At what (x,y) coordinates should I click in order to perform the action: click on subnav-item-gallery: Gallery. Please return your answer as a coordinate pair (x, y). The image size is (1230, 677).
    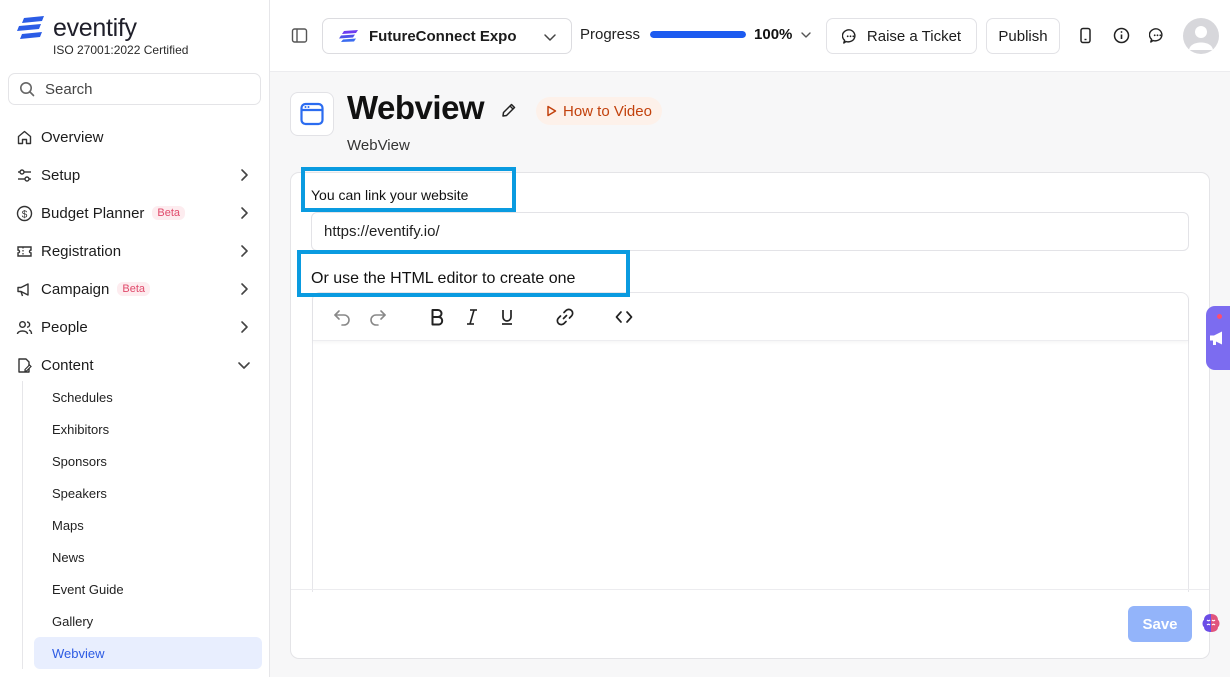
    Looking at the image, I should click on (148, 621).